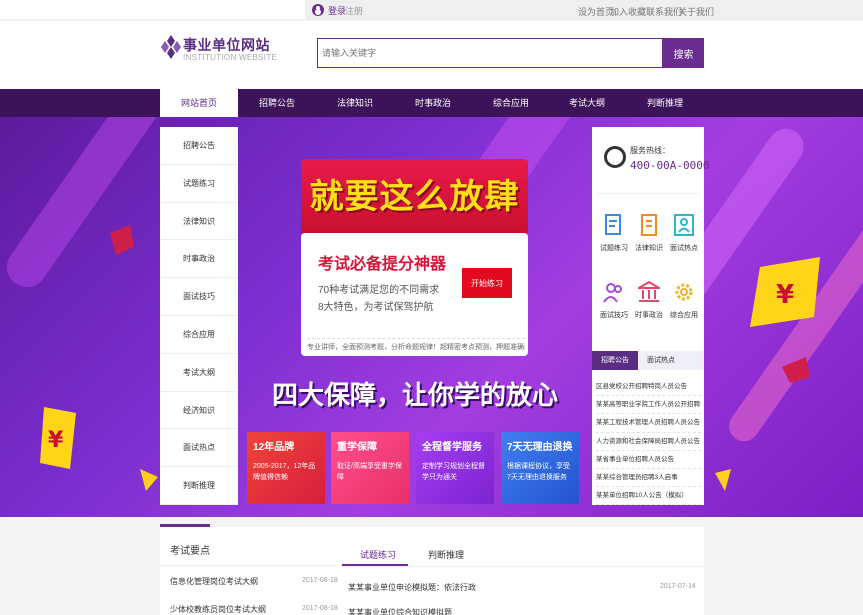 The image size is (863, 615). What do you see at coordinates (664, 11) in the screenshot?
I see `contact-us-link: 联系我们` at bounding box center [664, 11].